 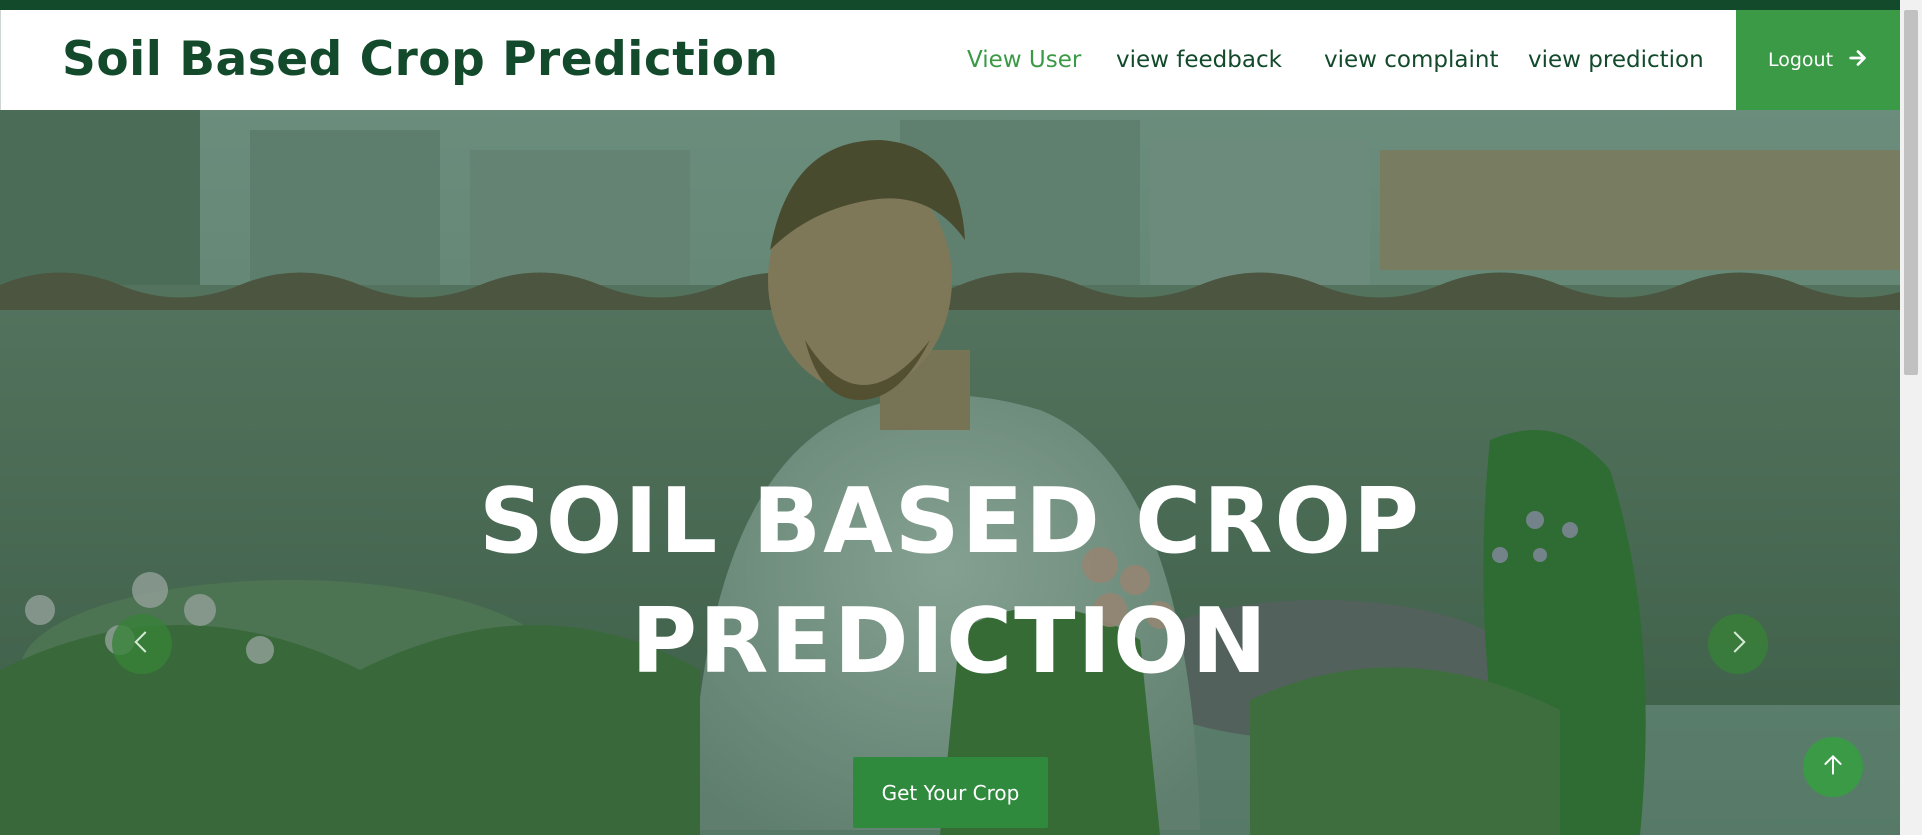 What do you see at coordinates (1411, 60) in the screenshot?
I see `nav-link-view-complaint: view complaint` at bounding box center [1411, 60].